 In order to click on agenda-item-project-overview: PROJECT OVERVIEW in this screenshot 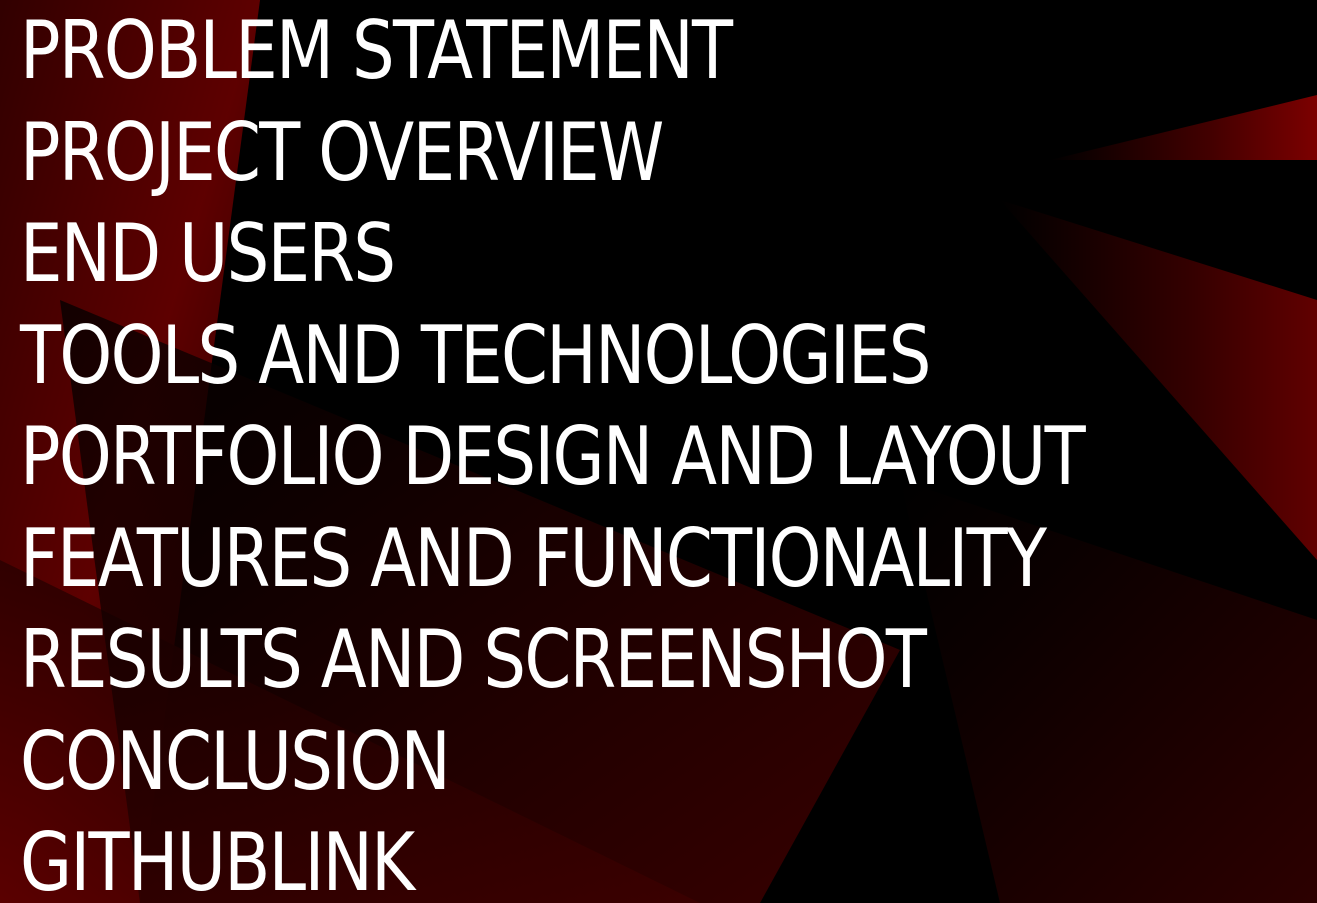, I will do `click(342, 152)`.